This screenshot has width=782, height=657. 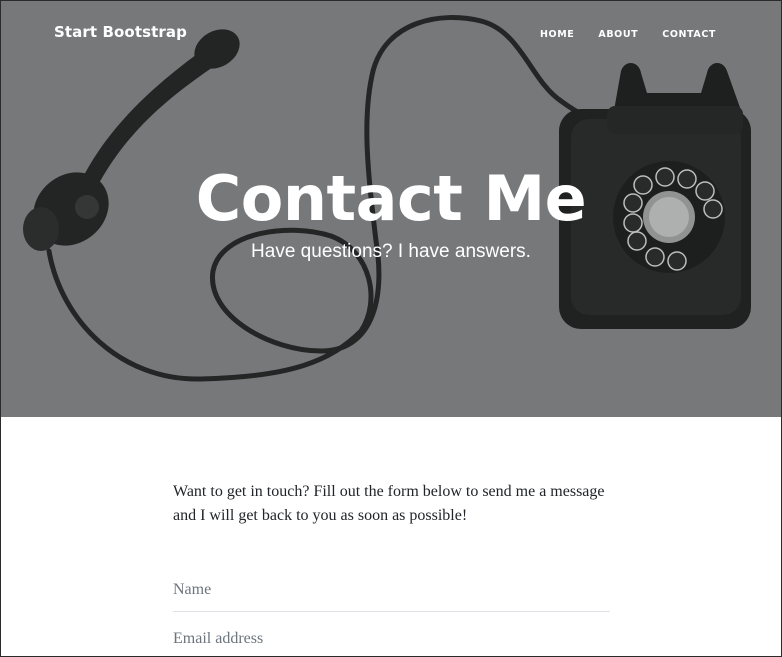 I want to click on nav-item-contact: Contact, so click(x=689, y=34).